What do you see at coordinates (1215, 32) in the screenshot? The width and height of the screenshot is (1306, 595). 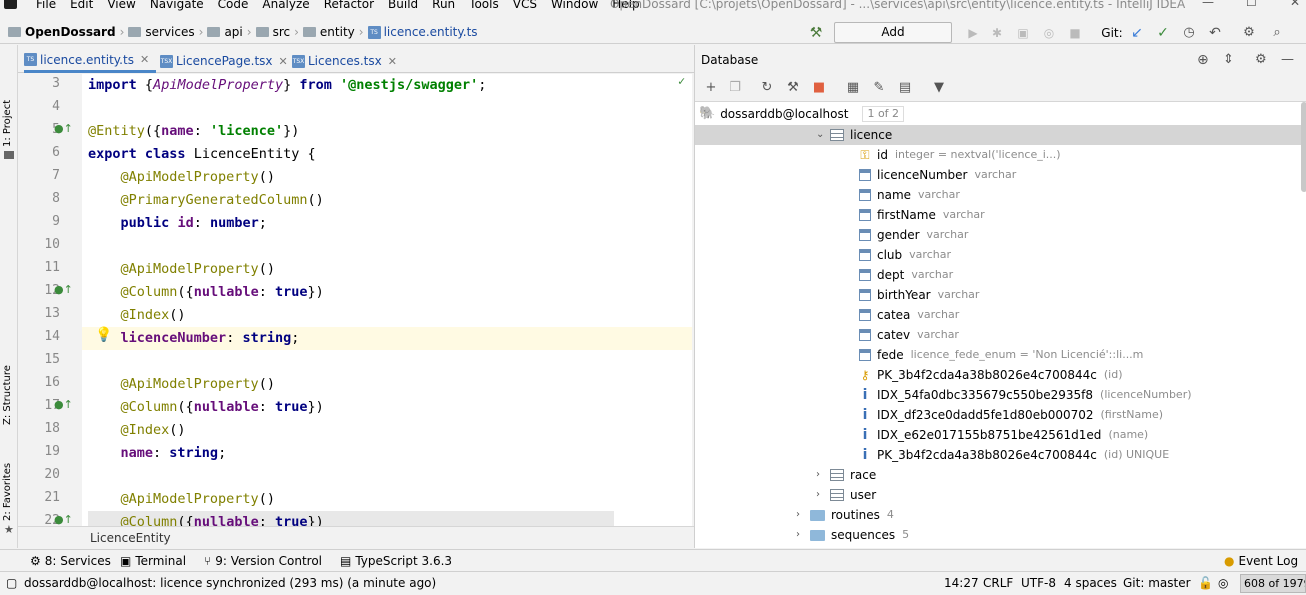 I see `git-rollback-icon: ↶` at bounding box center [1215, 32].